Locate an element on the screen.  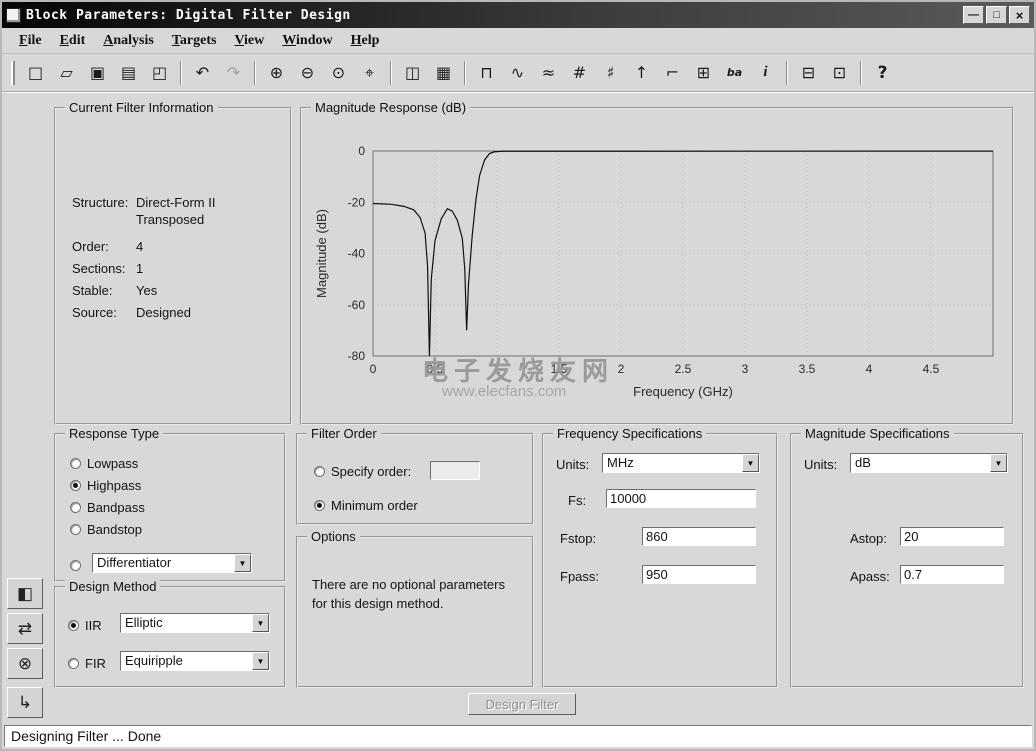
pole-zero-editor-button: ⊗ is located at coordinates (25, 663).